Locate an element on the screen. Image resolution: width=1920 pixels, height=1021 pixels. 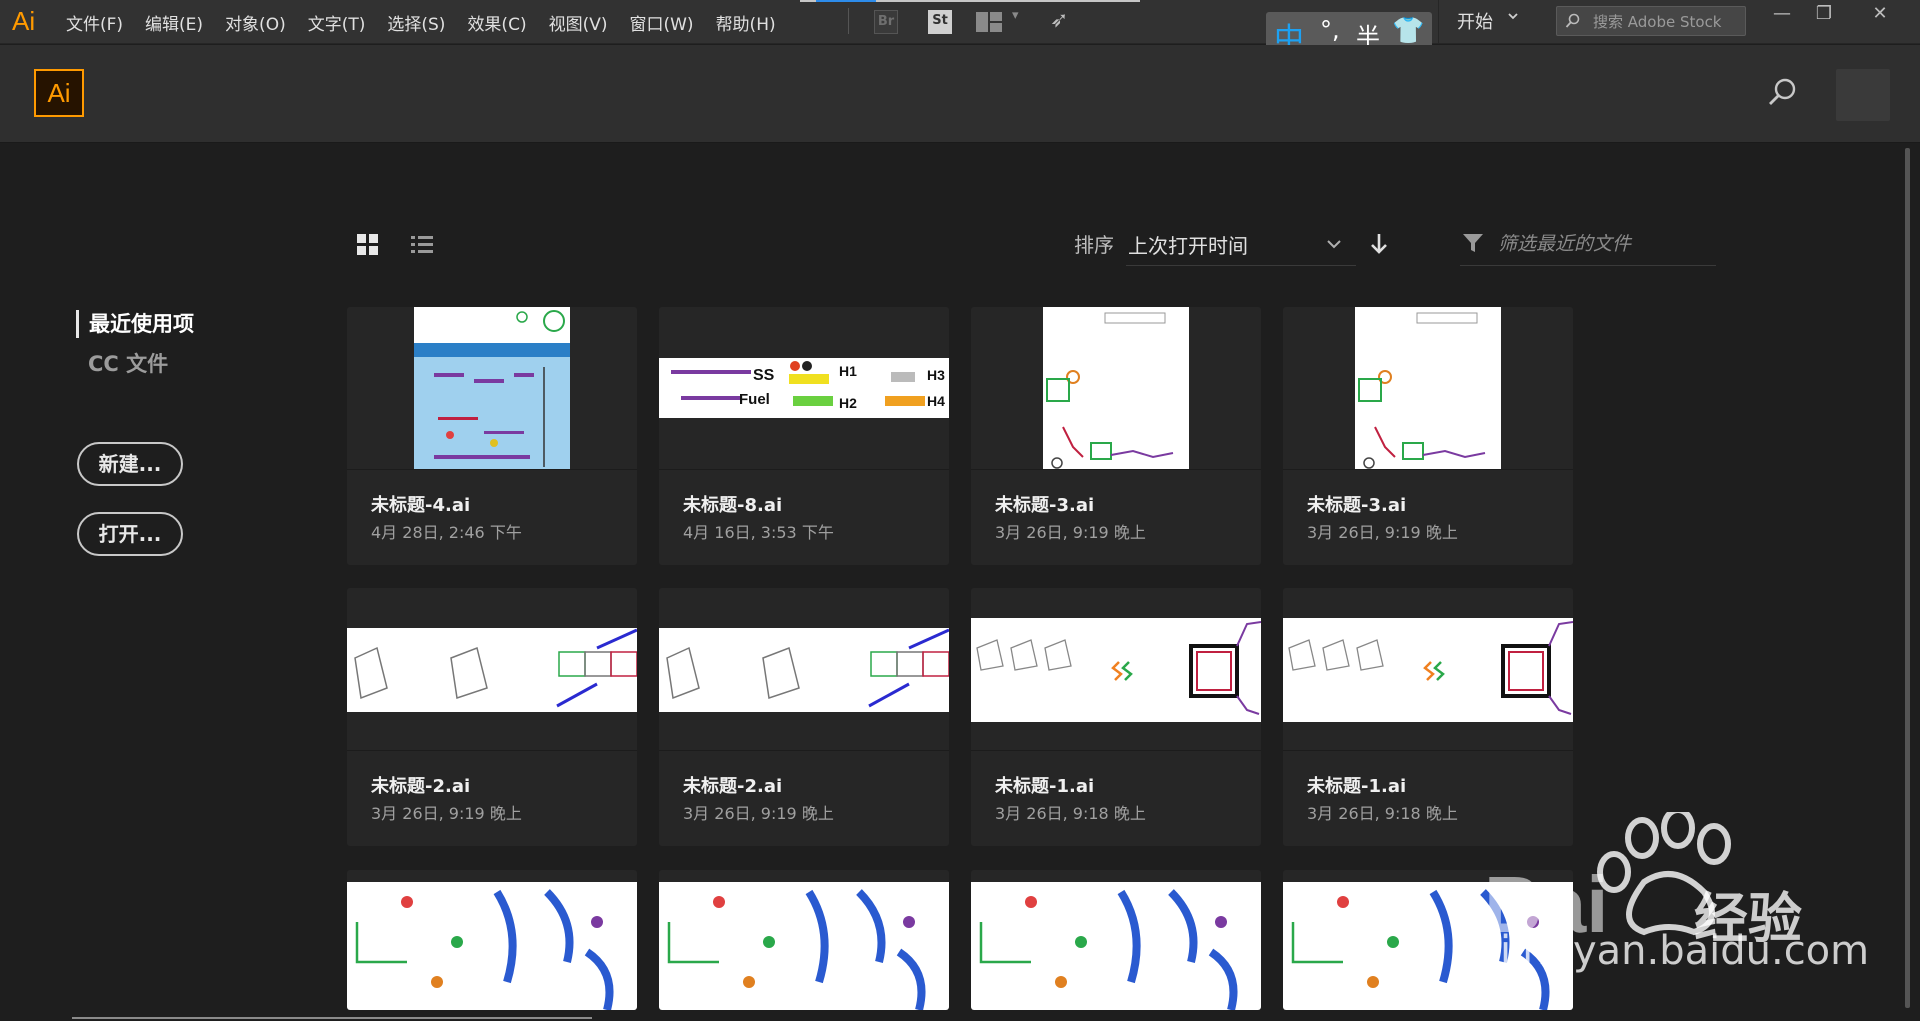
app-icon: Ai is located at coordinates (23, 21).